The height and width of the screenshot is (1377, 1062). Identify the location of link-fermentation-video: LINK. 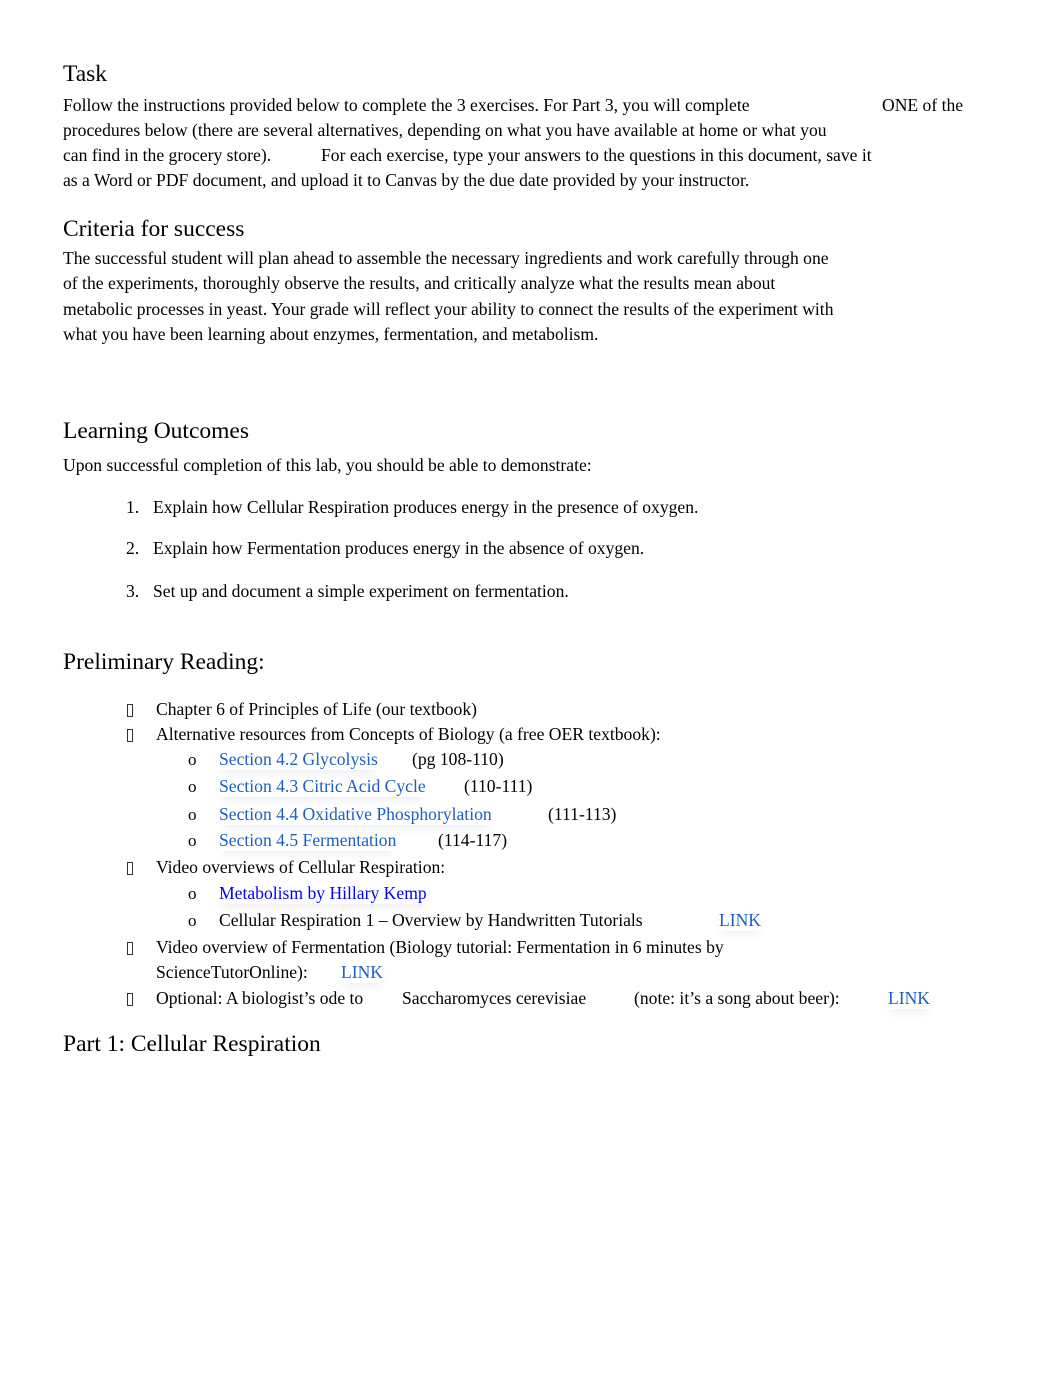
(362, 972).